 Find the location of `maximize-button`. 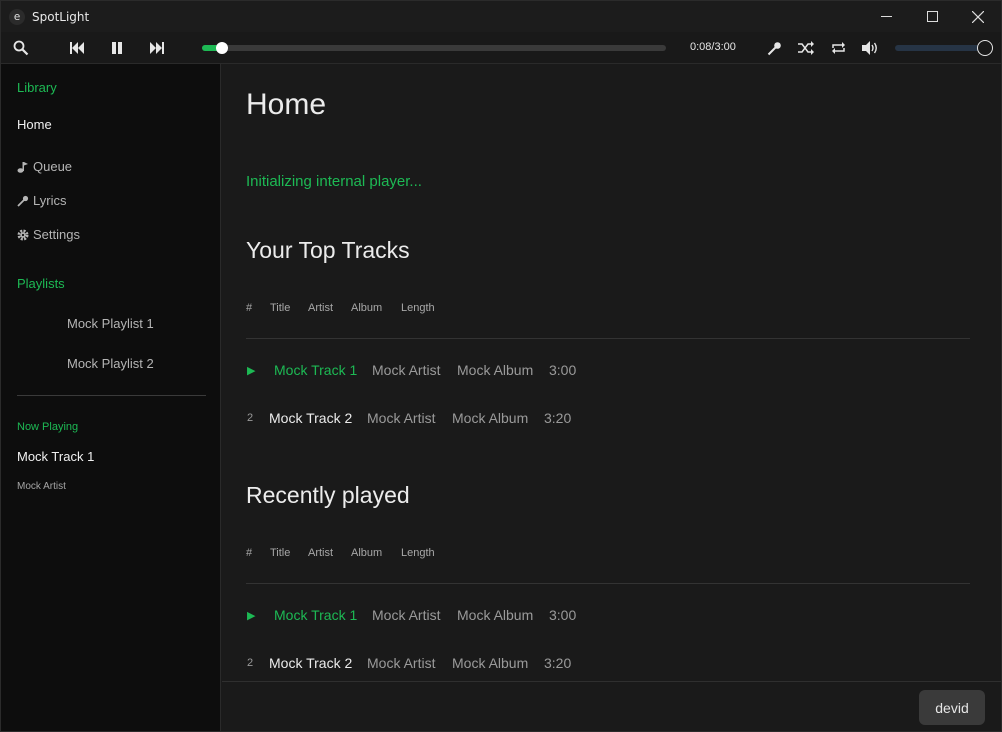

maximize-button is located at coordinates (932, 16).